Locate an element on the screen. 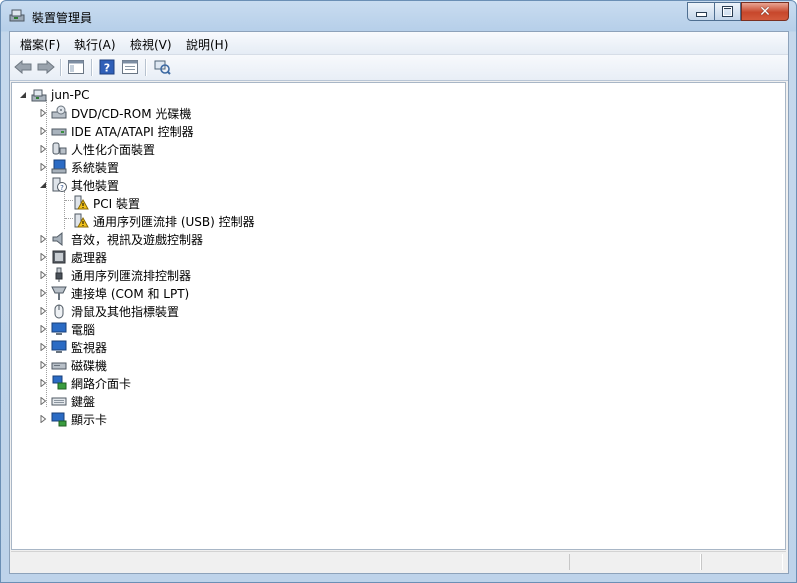  properties-button is located at coordinates (130, 67).